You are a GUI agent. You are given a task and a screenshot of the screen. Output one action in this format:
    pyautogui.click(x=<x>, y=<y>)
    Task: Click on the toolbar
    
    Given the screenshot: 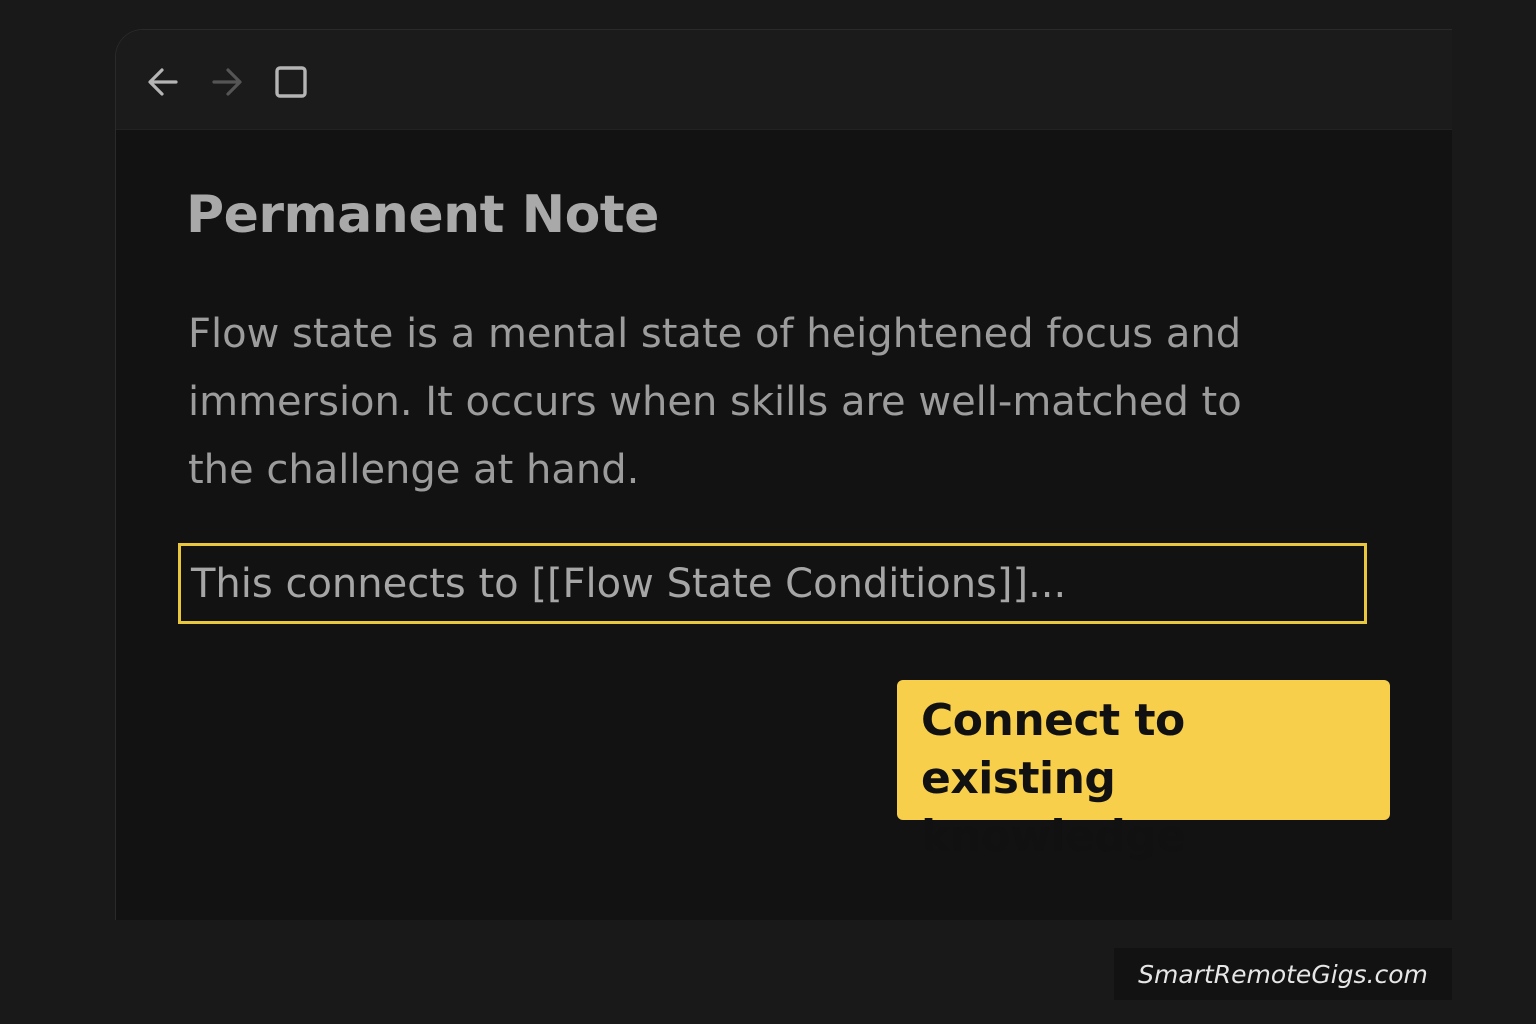 What is the action you would take?
    pyautogui.click(x=784, y=80)
    